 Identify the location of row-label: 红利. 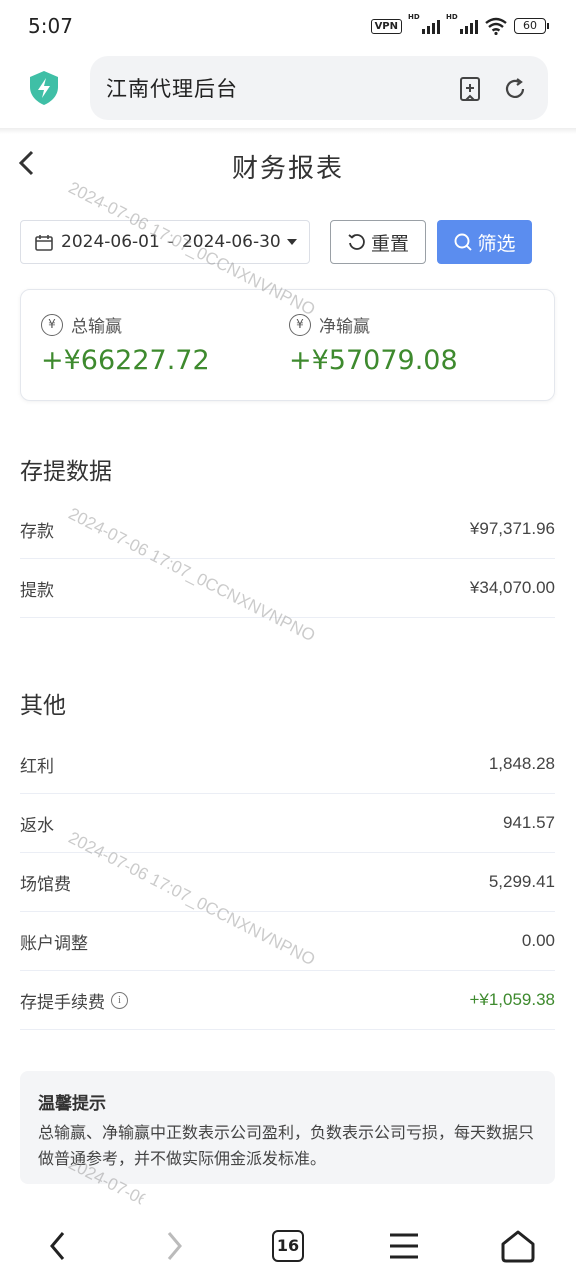
(37, 766).